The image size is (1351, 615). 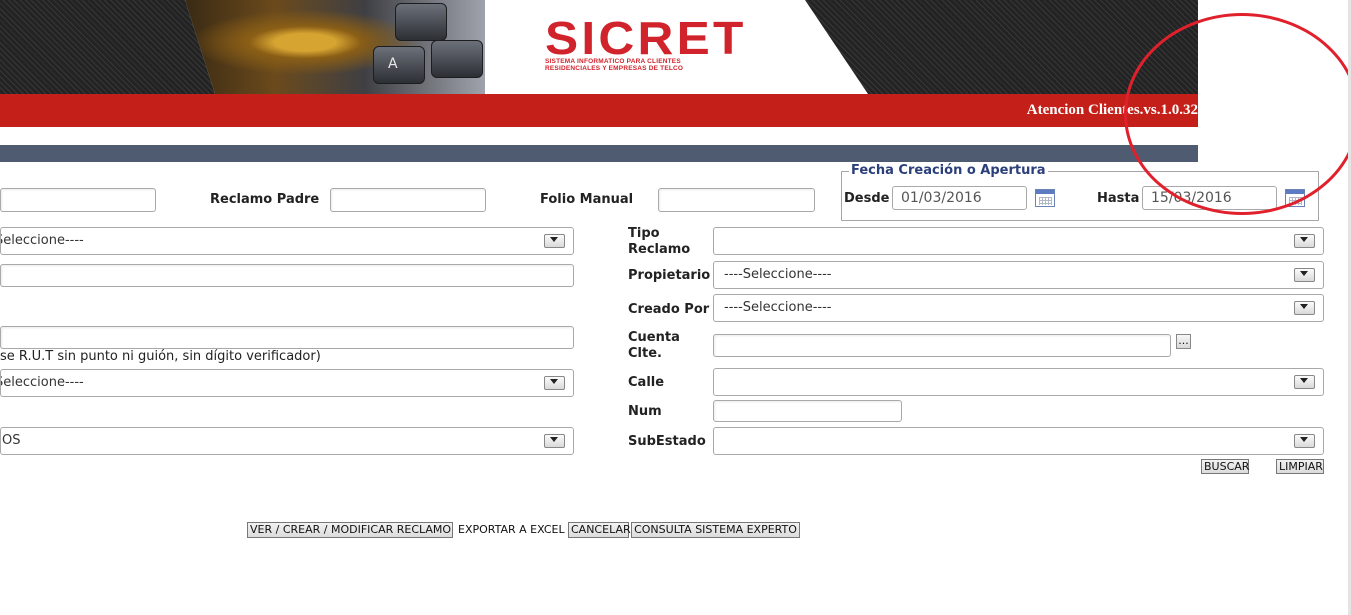 What do you see at coordinates (265, 199) in the screenshot?
I see `reclamo-padre-label: Reclamo Padre` at bounding box center [265, 199].